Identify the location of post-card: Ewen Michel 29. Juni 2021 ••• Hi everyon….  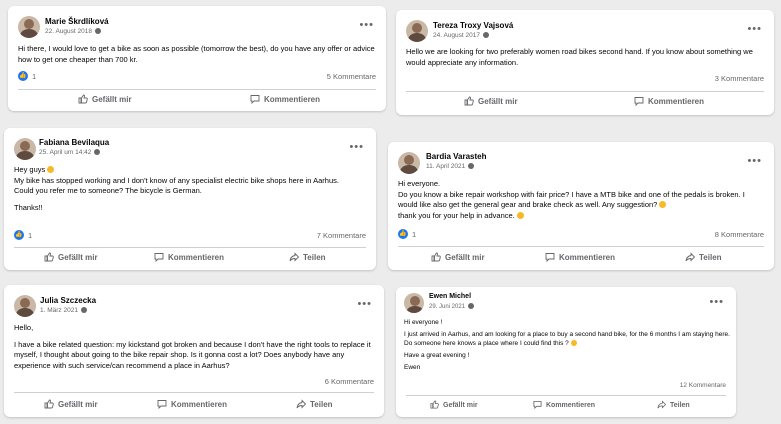
(566, 352).